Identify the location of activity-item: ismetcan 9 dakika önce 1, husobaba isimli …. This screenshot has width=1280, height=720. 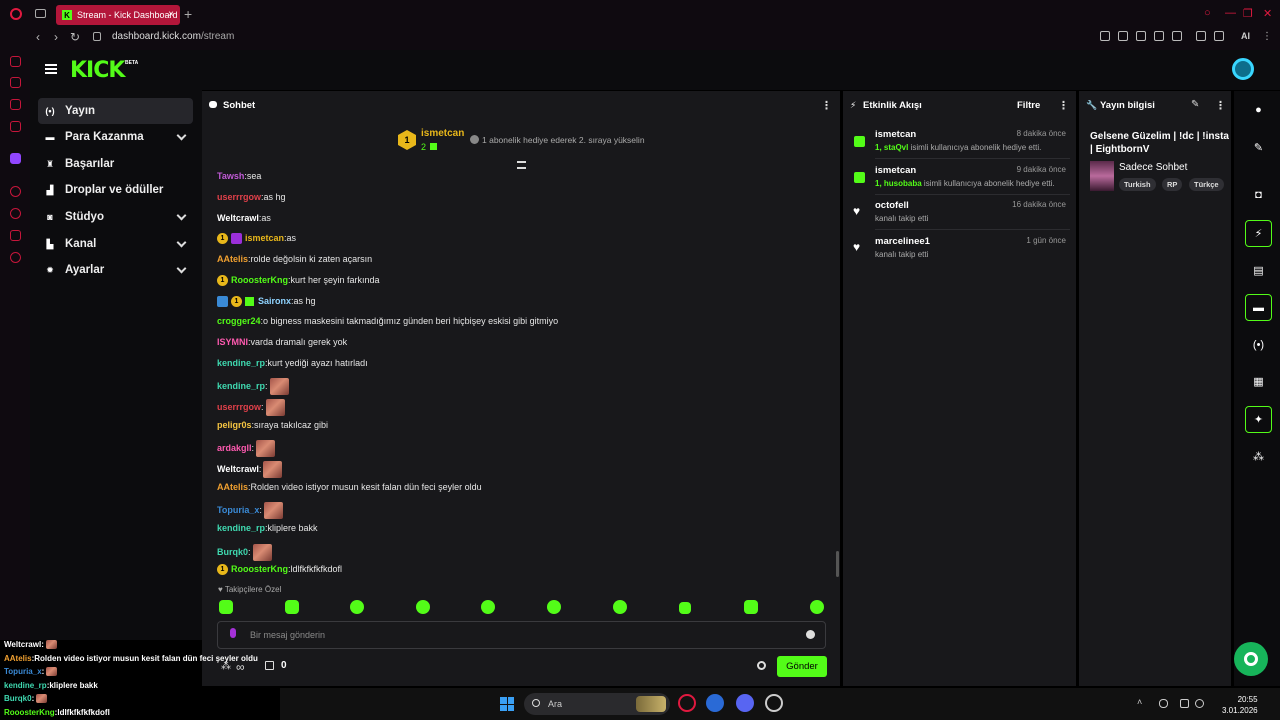
(960, 182).